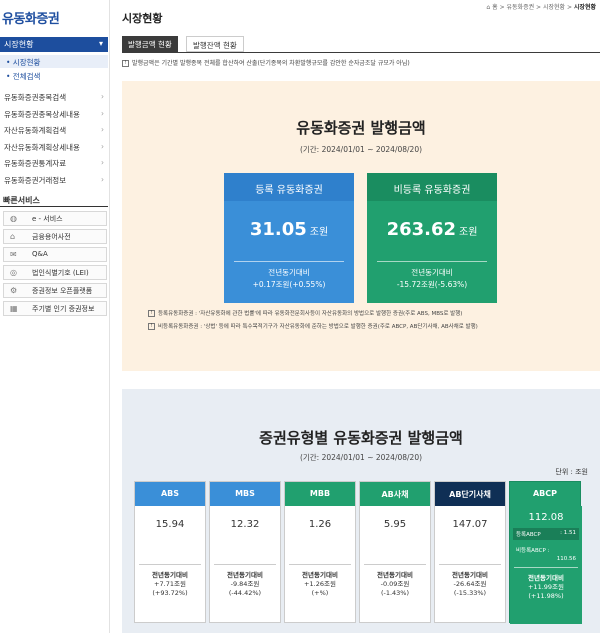 This screenshot has width=602, height=633. Describe the element at coordinates (14, 308) in the screenshot. I see `chart-icon: ▦` at that location.